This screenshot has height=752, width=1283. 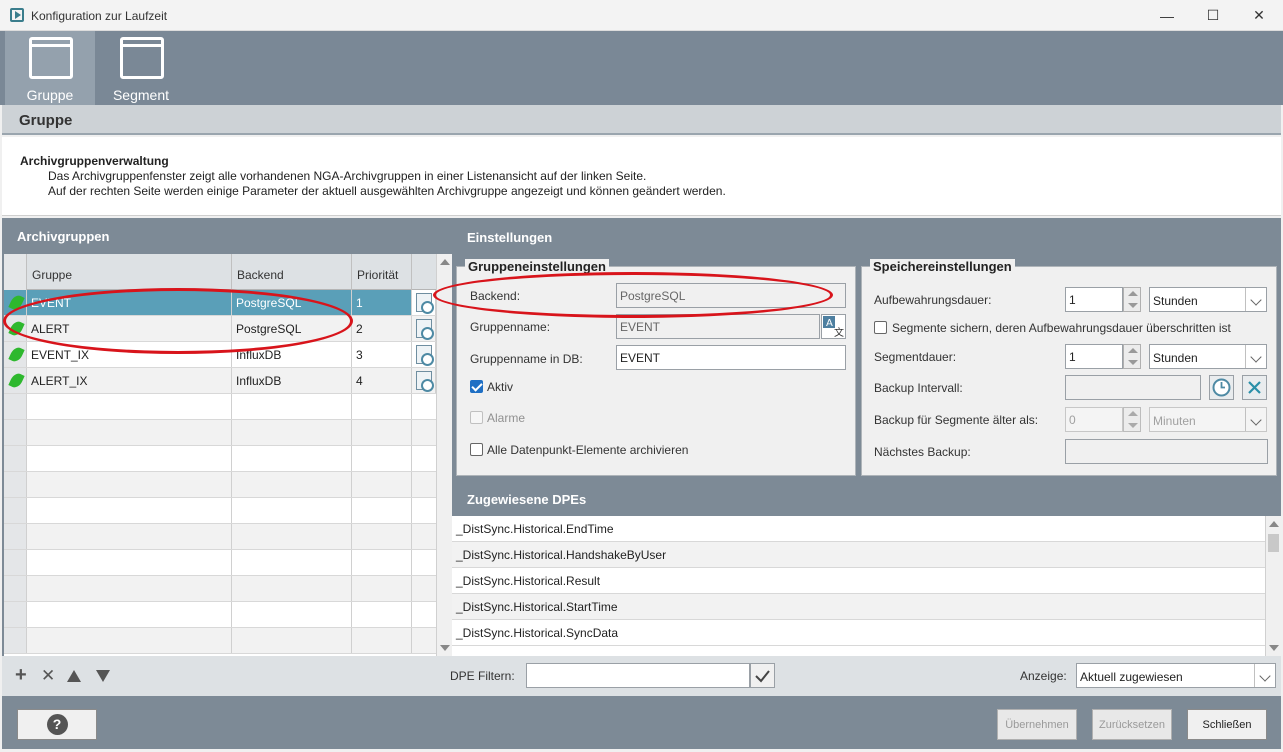 I want to click on empty-row, so click(x=220, y=485).